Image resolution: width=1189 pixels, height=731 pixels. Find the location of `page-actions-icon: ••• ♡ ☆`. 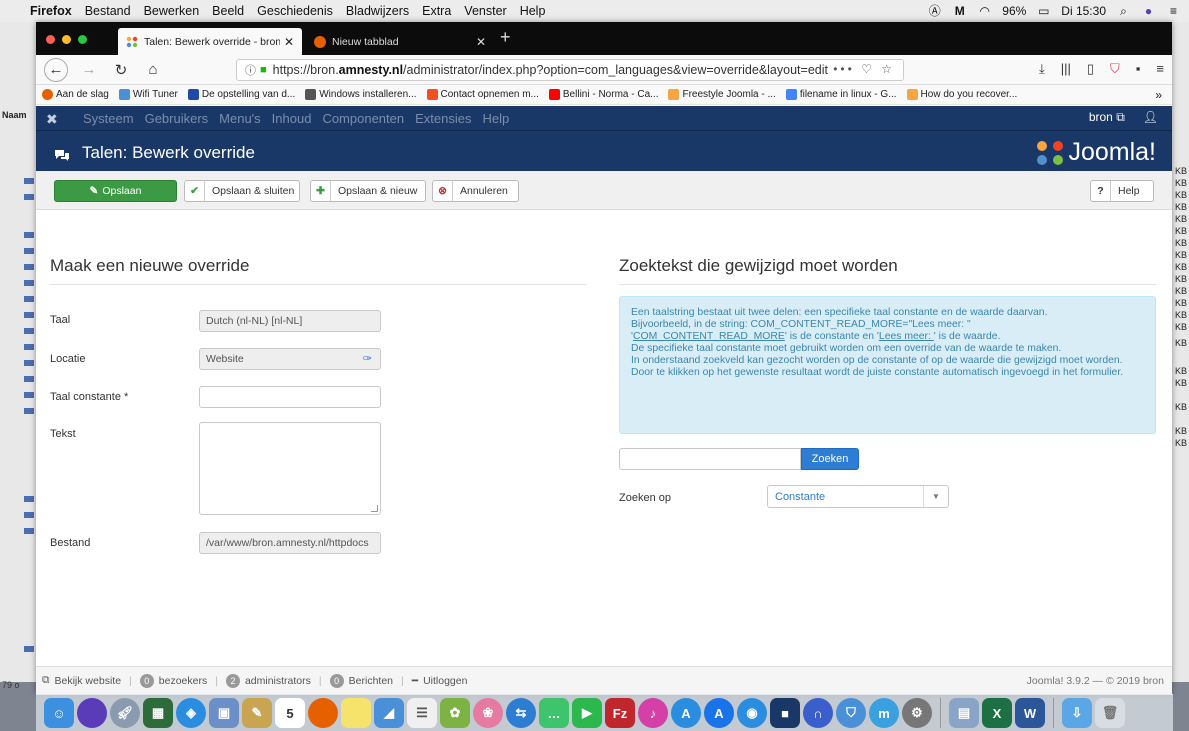

page-actions-icon: ••• ♡ ☆ is located at coordinates (864, 69).